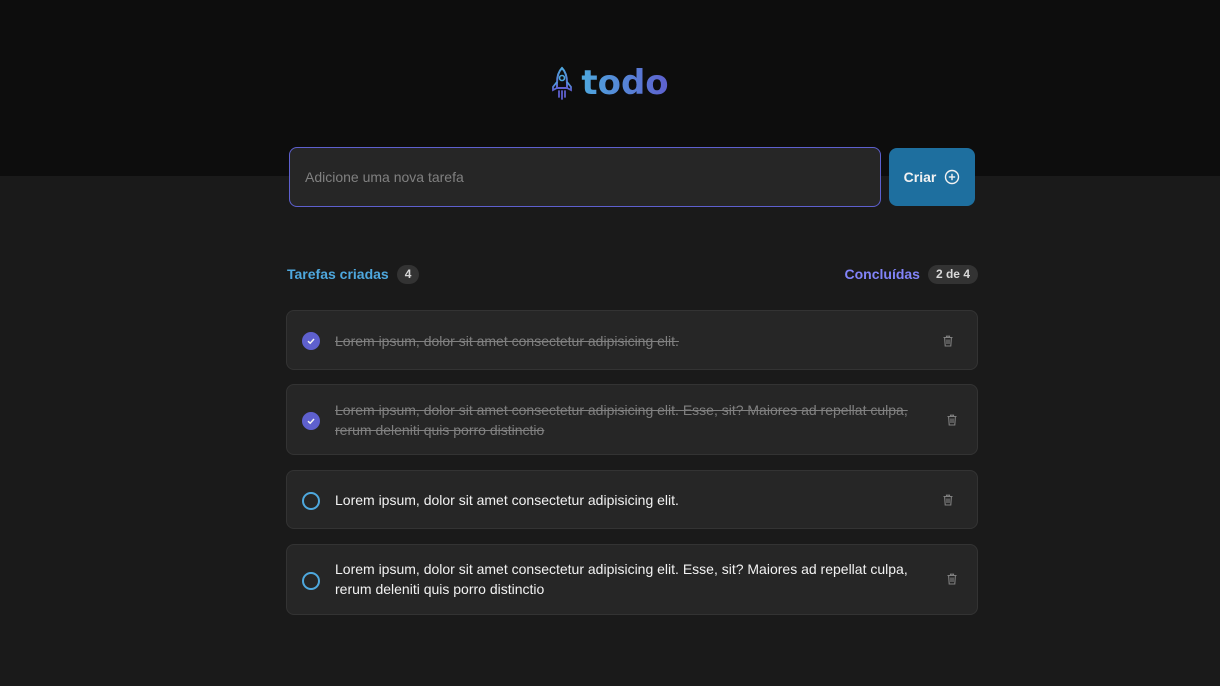  I want to click on created-label: Tarefas criadas, so click(338, 274).